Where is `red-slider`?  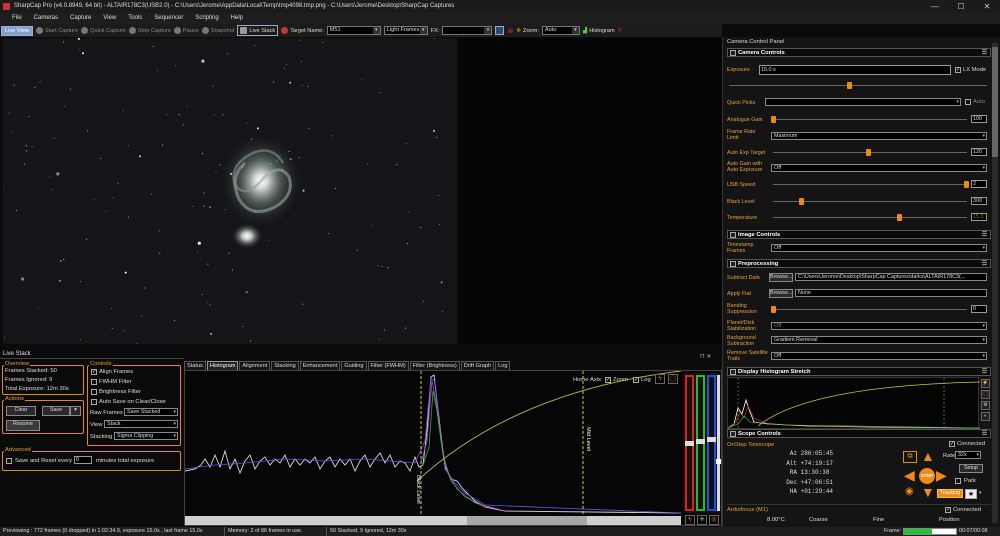 red-slider is located at coordinates (689, 443).